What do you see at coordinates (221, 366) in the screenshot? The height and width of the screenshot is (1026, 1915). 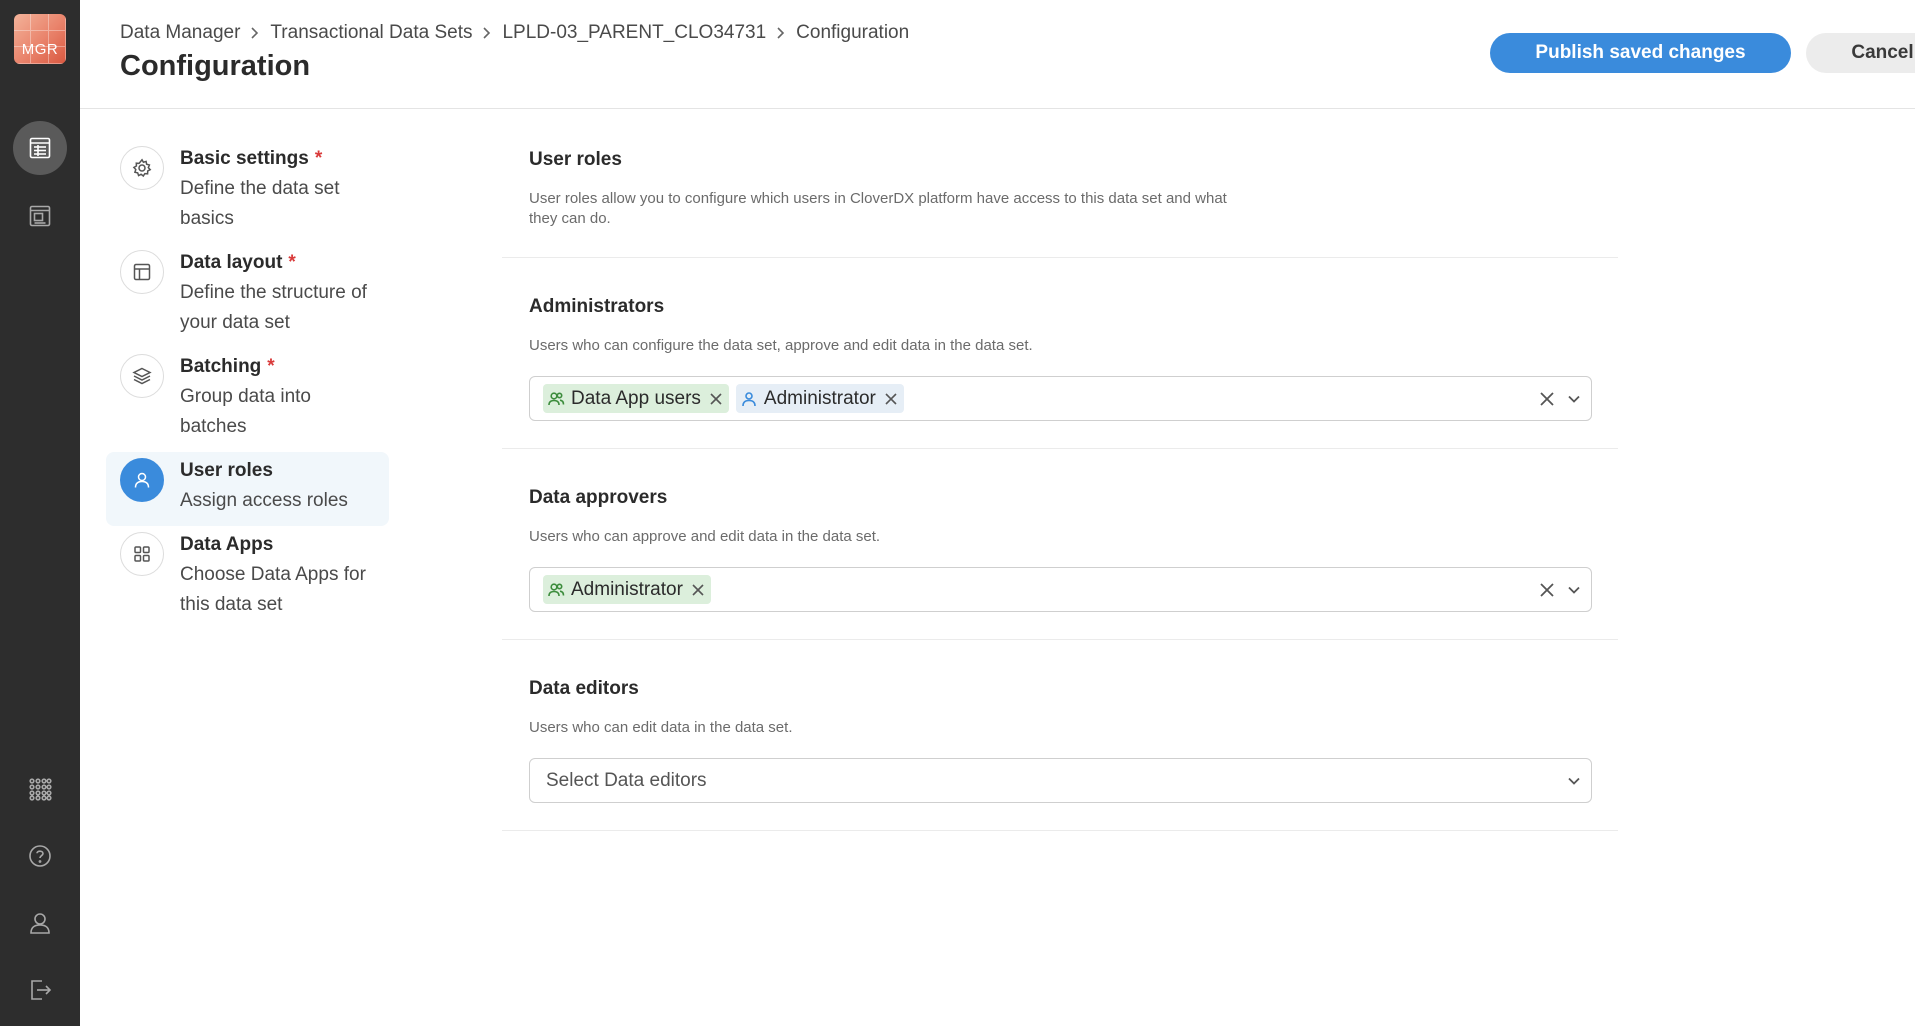 I see `step-title: Batching` at bounding box center [221, 366].